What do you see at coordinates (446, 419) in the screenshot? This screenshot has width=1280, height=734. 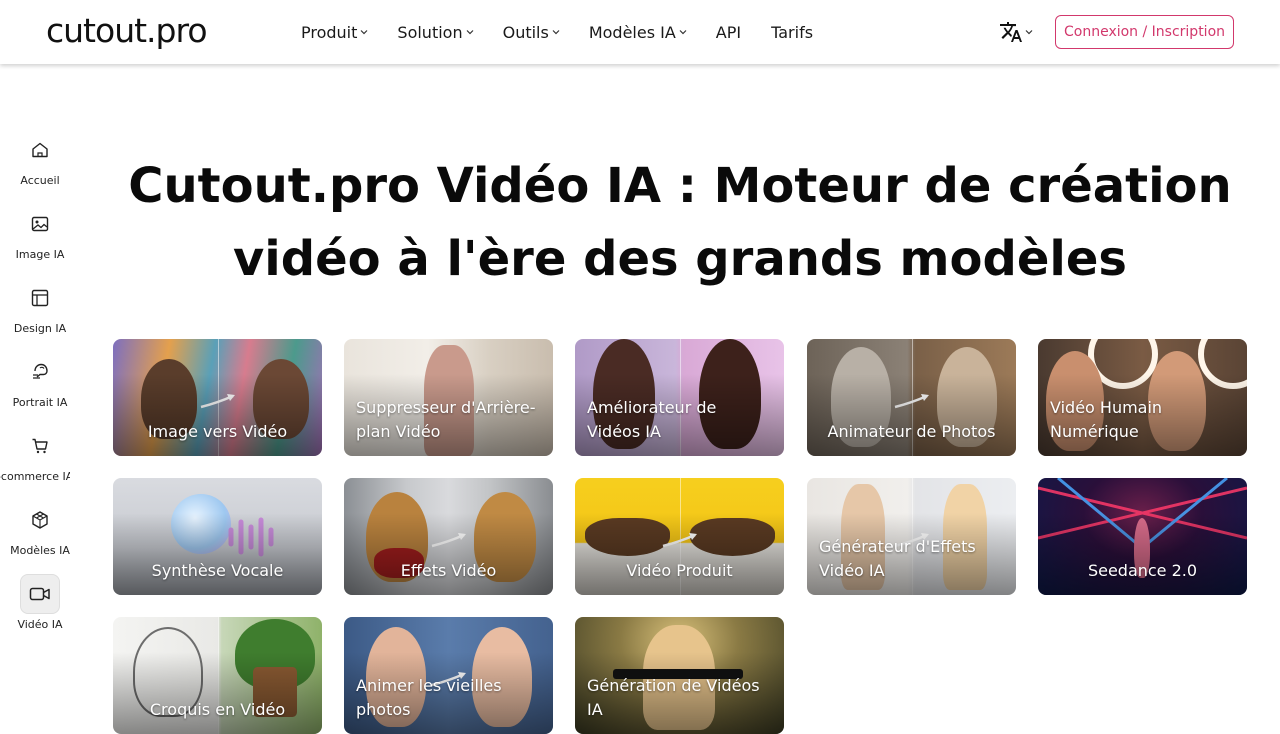 I see `card-label: Suppresseur d'Arrière-plan Vidéo` at bounding box center [446, 419].